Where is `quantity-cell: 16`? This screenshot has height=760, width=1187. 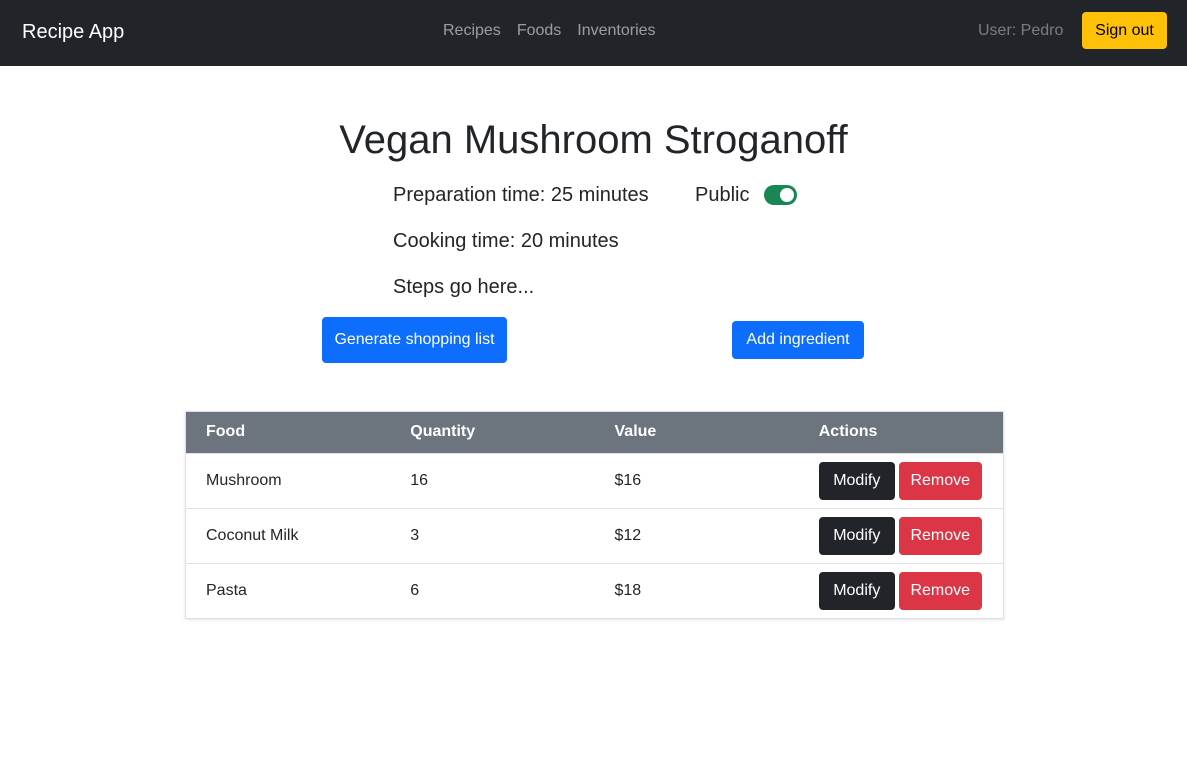
quantity-cell: 16 is located at coordinates (419, 480).